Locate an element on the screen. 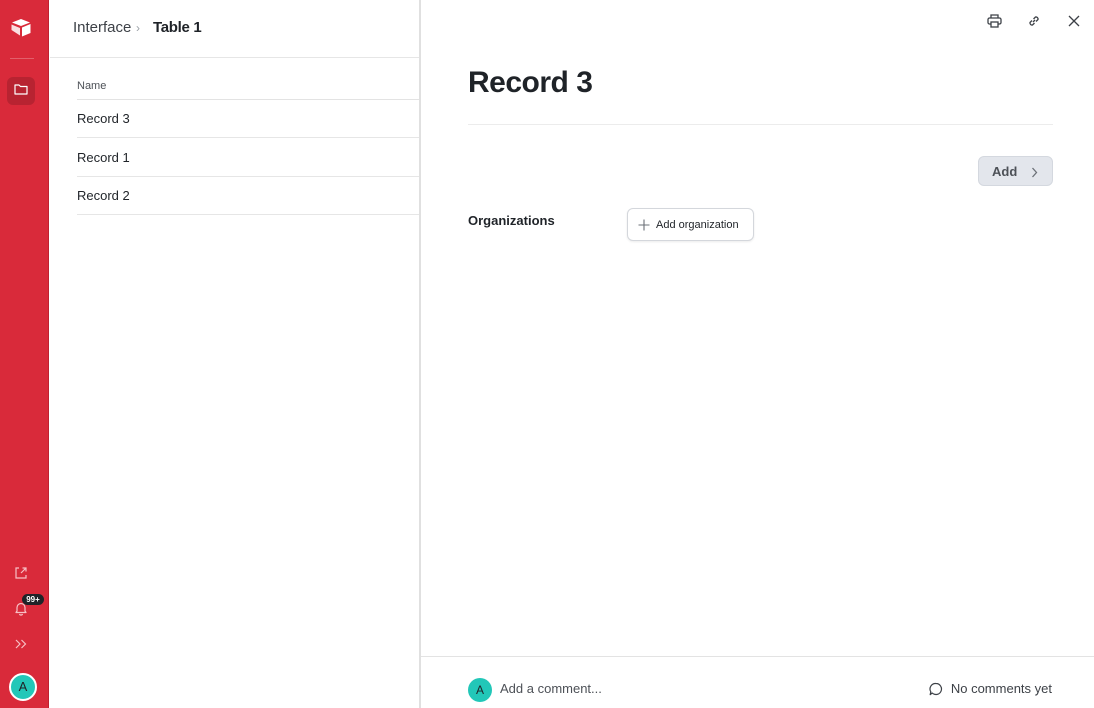 This screenshot has width=1094, height=708. breadcrumb-parent: Interface is located at coordinates (102, 28).